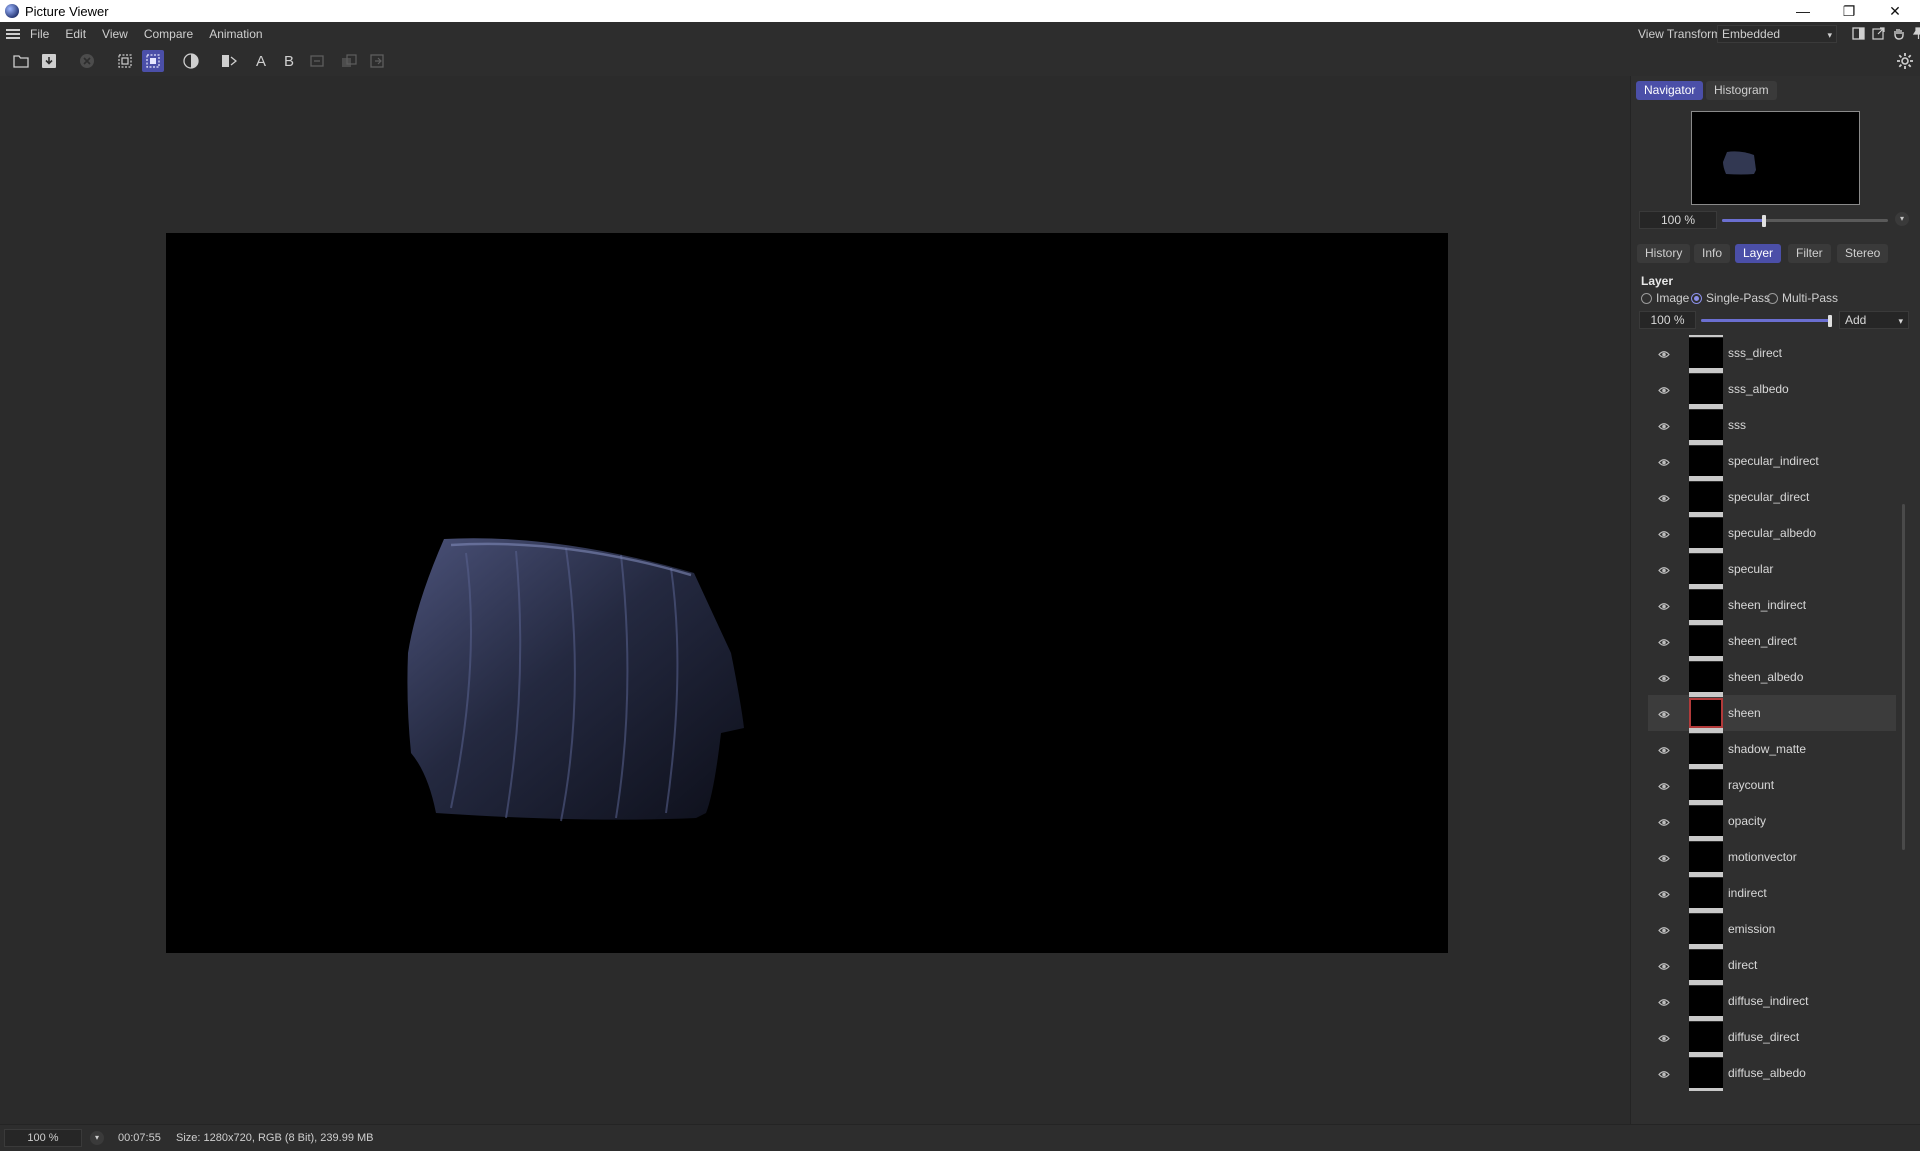  What do you see at coordinates (1772, 604) in the screenshot?
I see `layer-row: sheen_indirect` at bounding box center [1772, 604].